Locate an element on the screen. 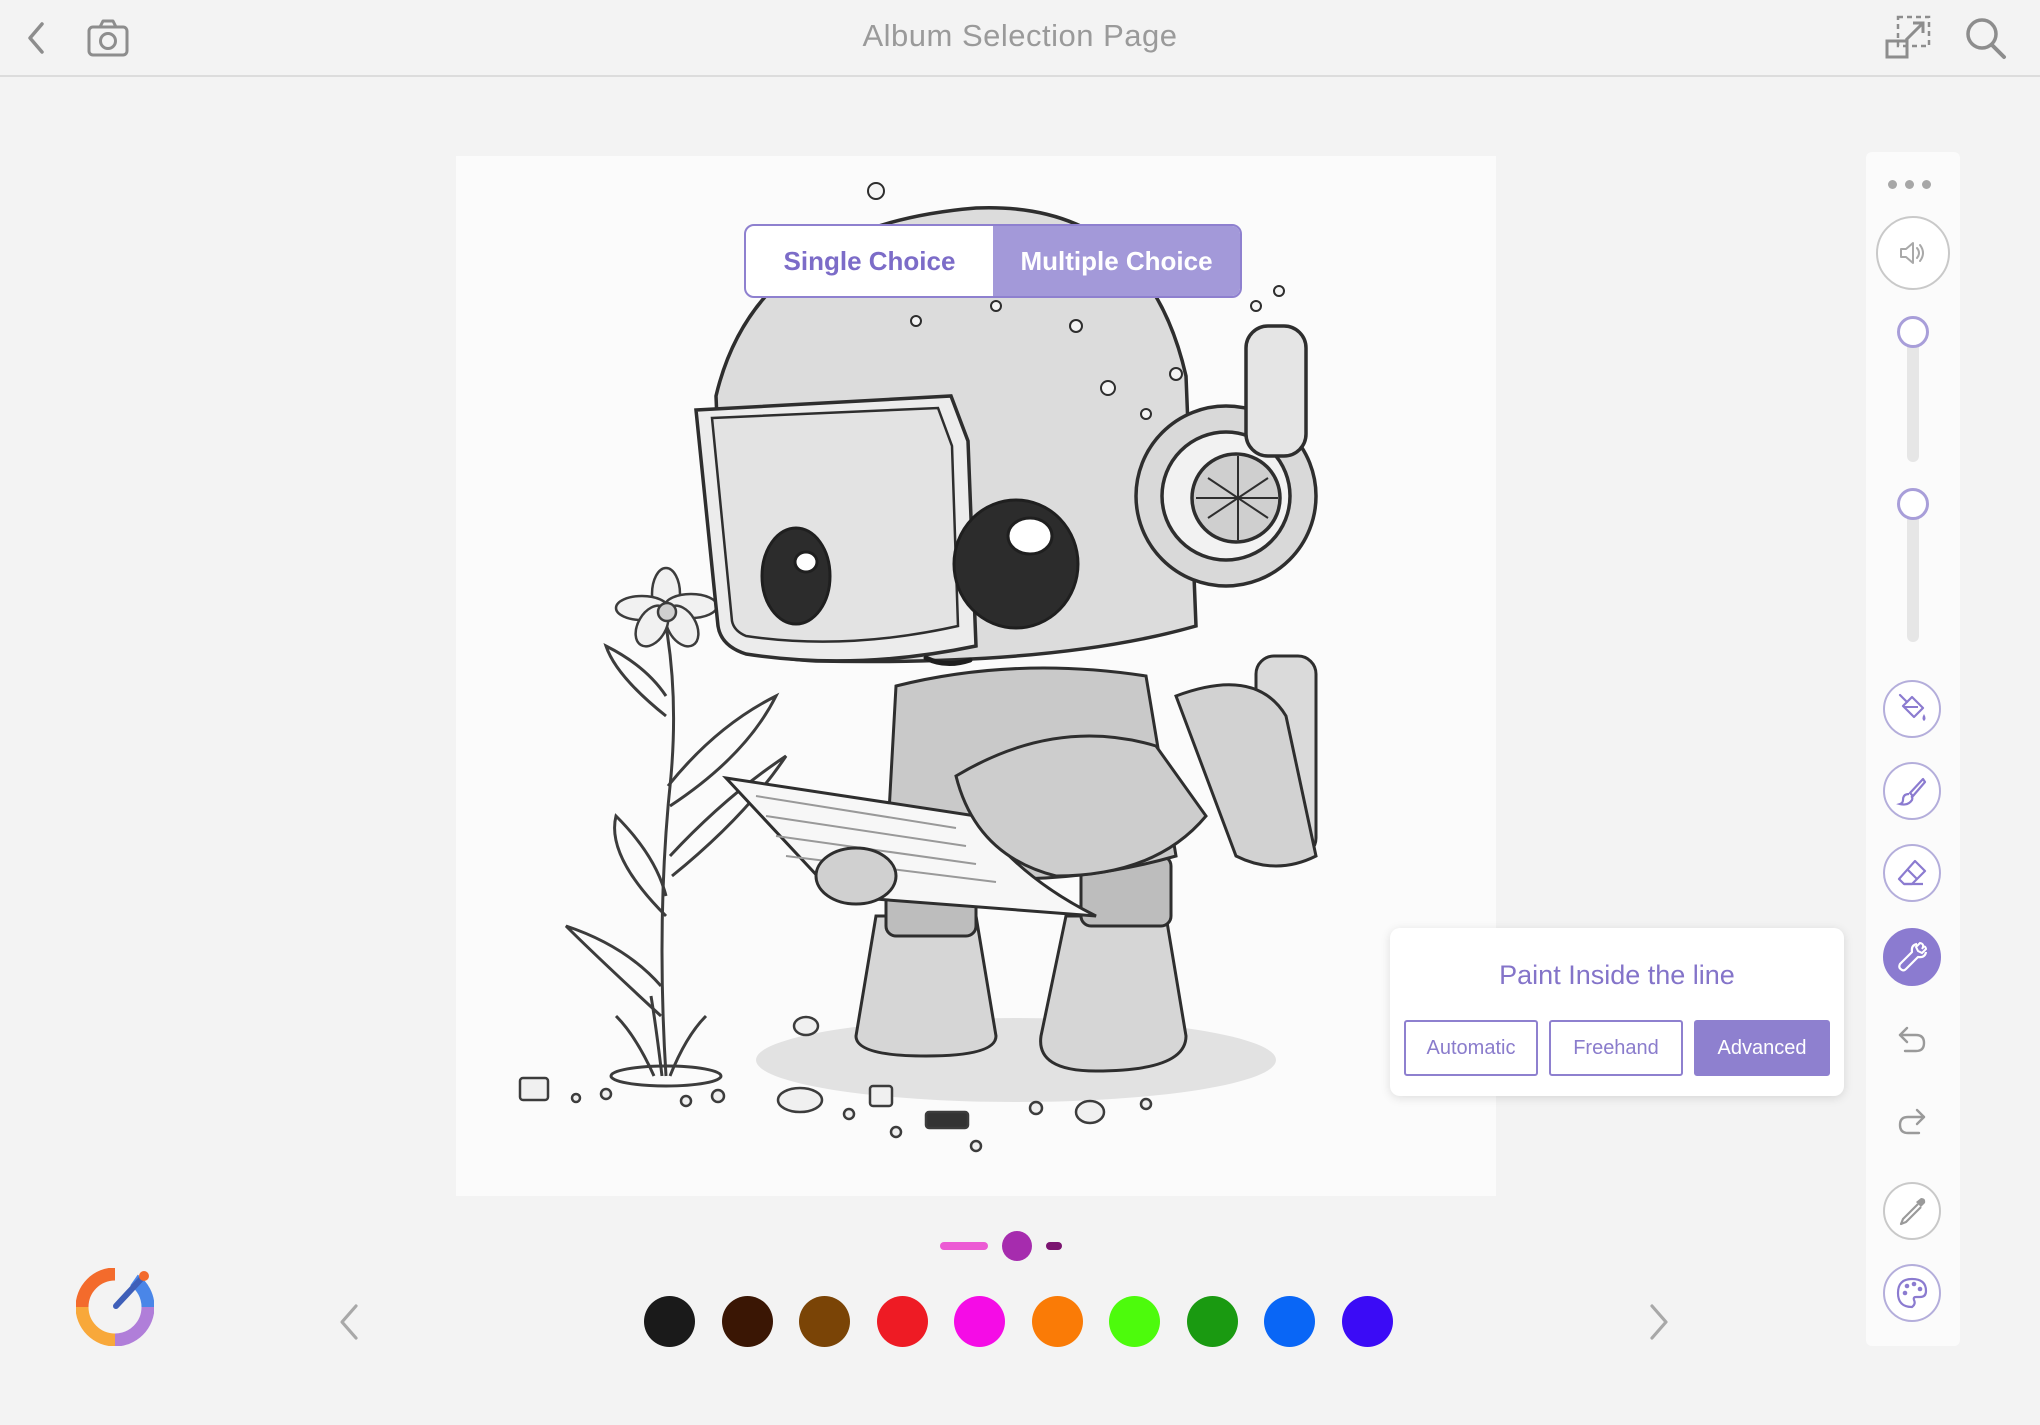  brush-size-indicator is located at coordinates (1001, 1246).